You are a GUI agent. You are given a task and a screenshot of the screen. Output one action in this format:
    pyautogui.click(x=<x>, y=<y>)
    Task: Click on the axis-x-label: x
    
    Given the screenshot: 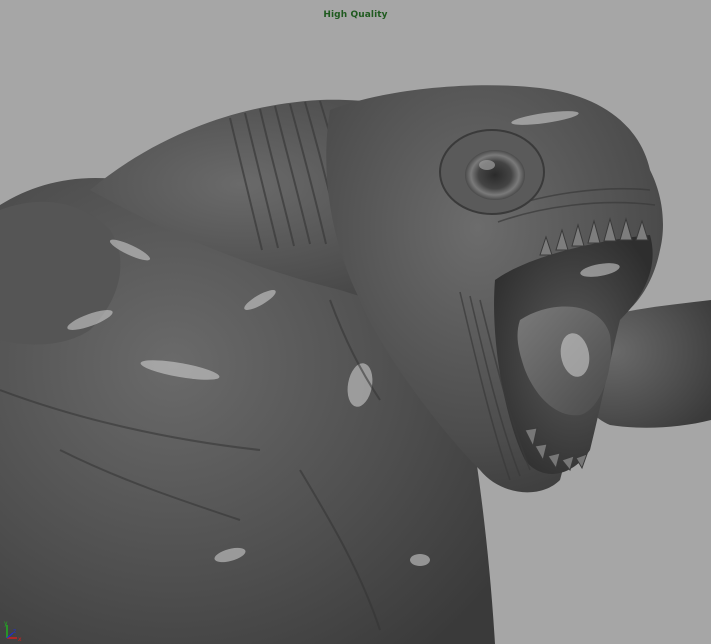 What is the action you would take?
    pyautogui.click(x=20, y=639)
    